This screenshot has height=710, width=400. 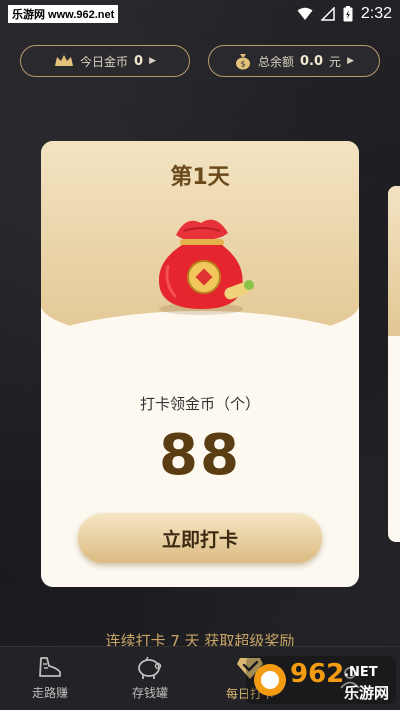 I want to click on status-icons: 2:32, so click(x=344, y=14).